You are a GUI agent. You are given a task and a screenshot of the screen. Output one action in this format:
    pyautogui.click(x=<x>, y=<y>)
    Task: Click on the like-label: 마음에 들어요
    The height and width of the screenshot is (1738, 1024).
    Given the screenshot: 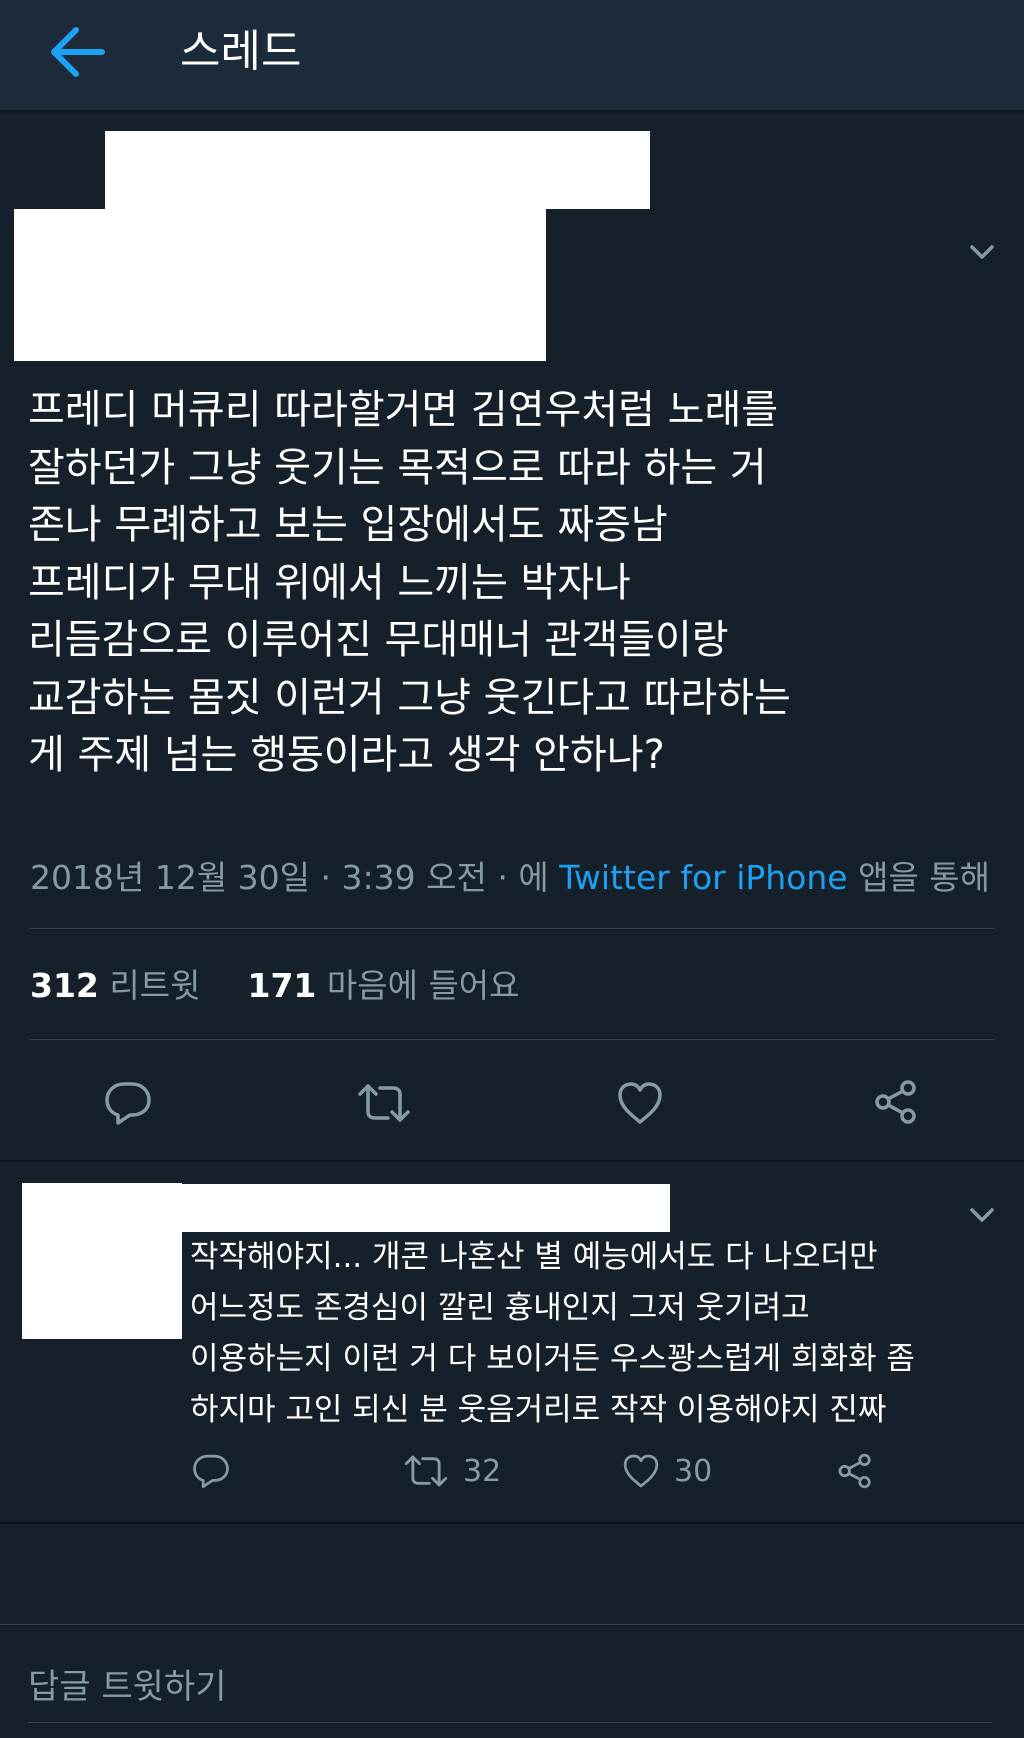 What is the action you would take?
    pyautogui.click(x=423, y=985)
    